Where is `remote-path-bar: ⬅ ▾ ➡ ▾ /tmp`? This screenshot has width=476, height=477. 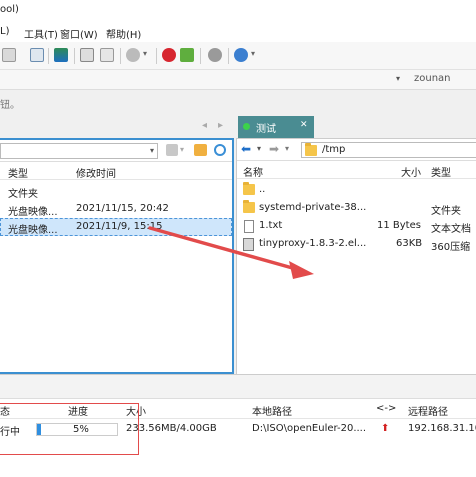
remote-path-bar: ⬅ ▾ ➡ ▾ /tmp is located at coordinates (356, 150).